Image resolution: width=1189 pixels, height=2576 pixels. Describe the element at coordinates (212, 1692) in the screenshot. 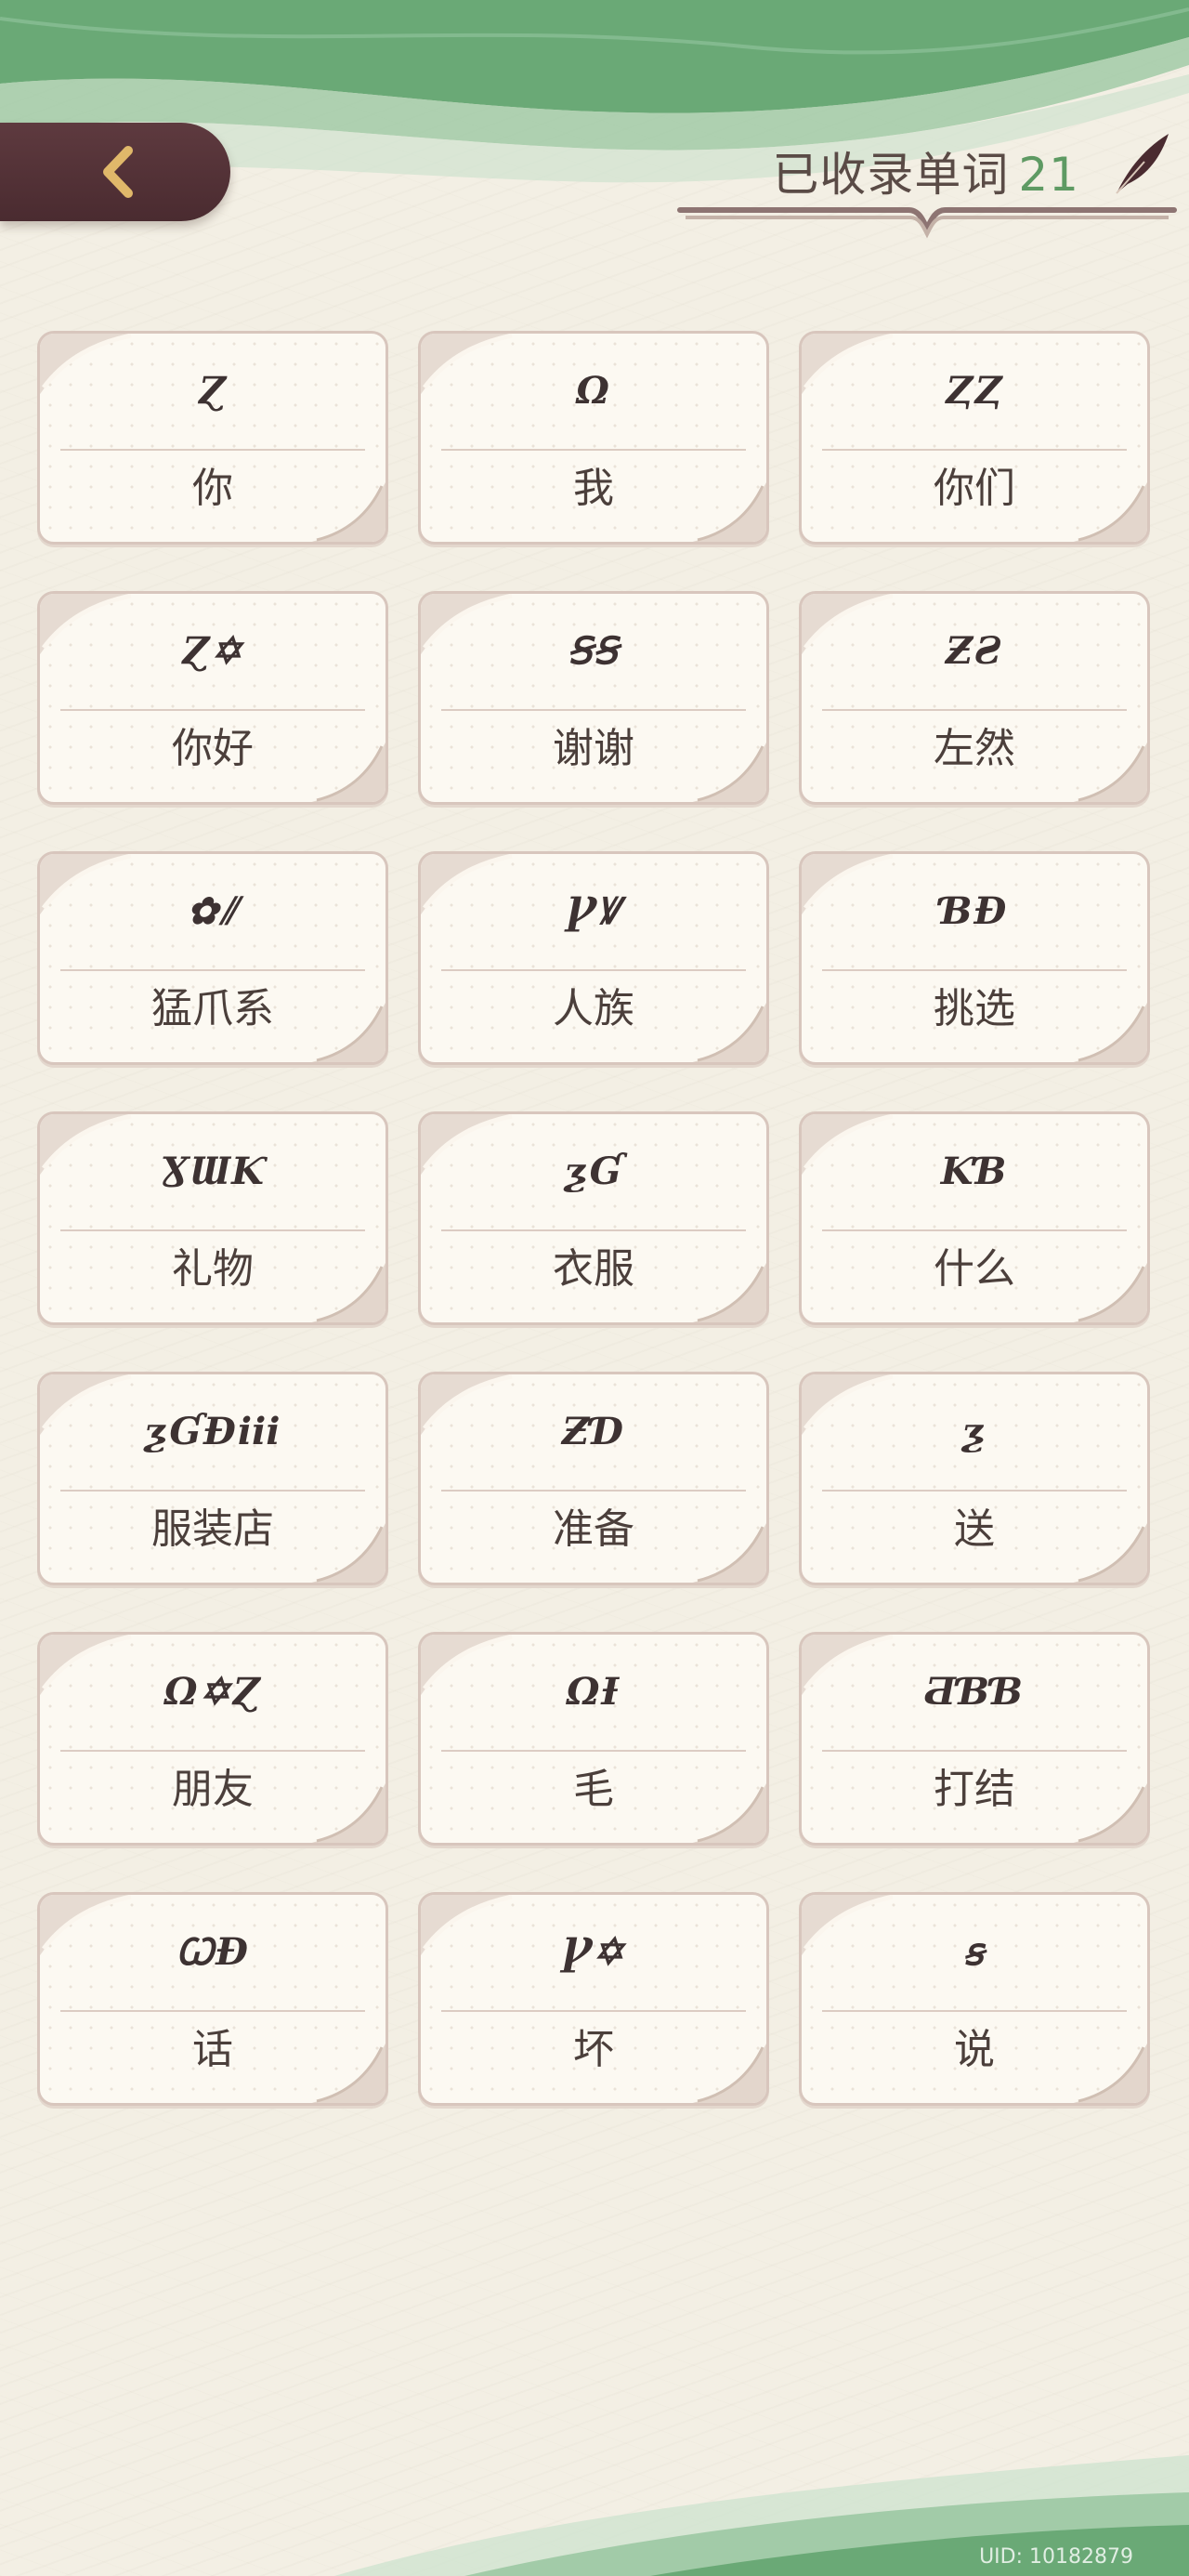

I see `word-rune: Ω✡Ɀ` at that location.